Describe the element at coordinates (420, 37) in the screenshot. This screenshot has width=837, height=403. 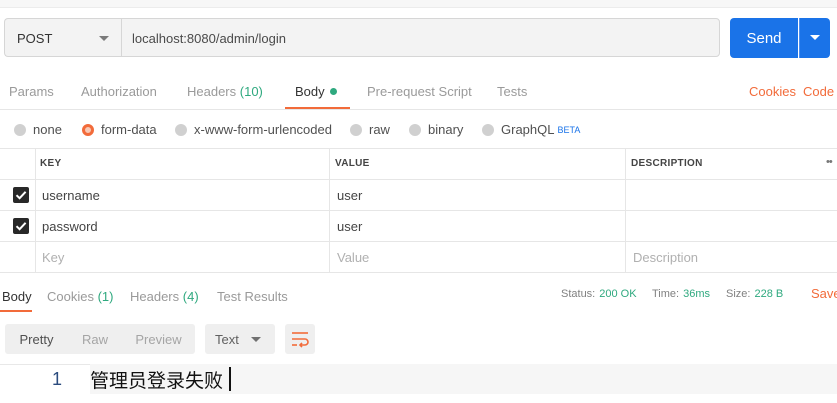
I see `url-input: localhost:8080/admin/login` at that location.